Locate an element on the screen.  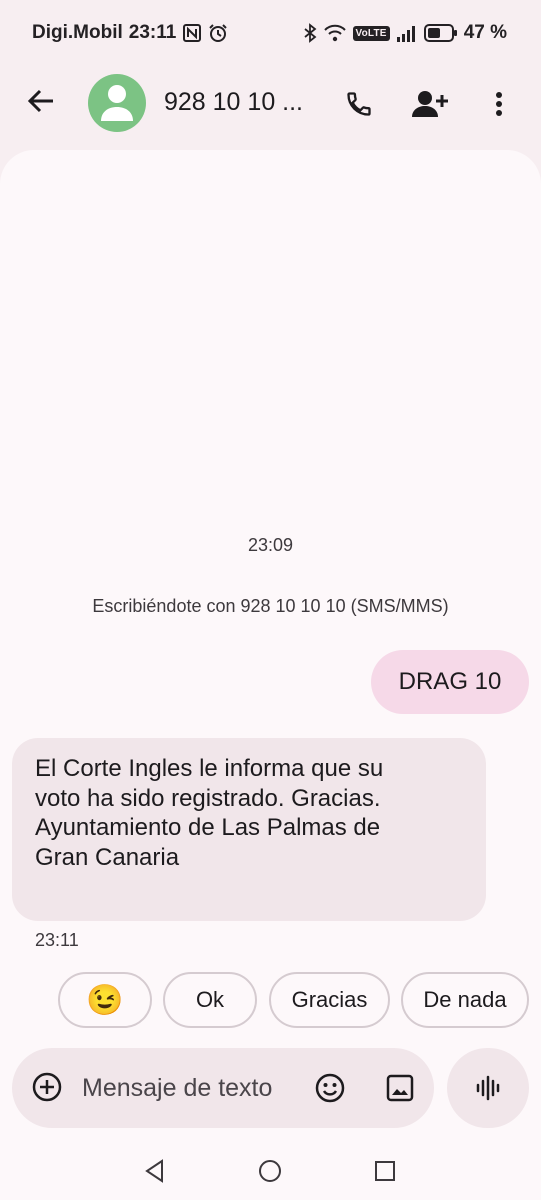
smart-reply-label: Ok is located at coordinates (210, 999).